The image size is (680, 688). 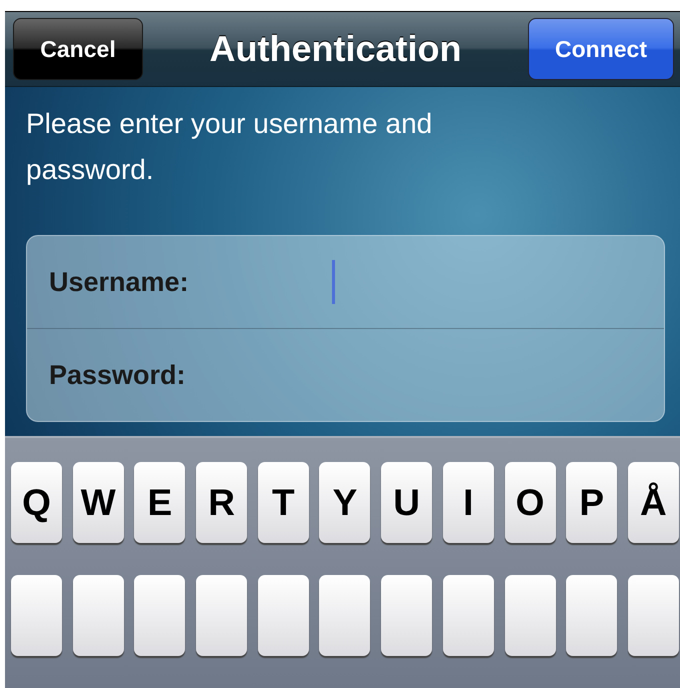 What do you see at coordinates (118, 375) in the screenshot?
I see `field-label: Password:` at bounding box center [118, 375].